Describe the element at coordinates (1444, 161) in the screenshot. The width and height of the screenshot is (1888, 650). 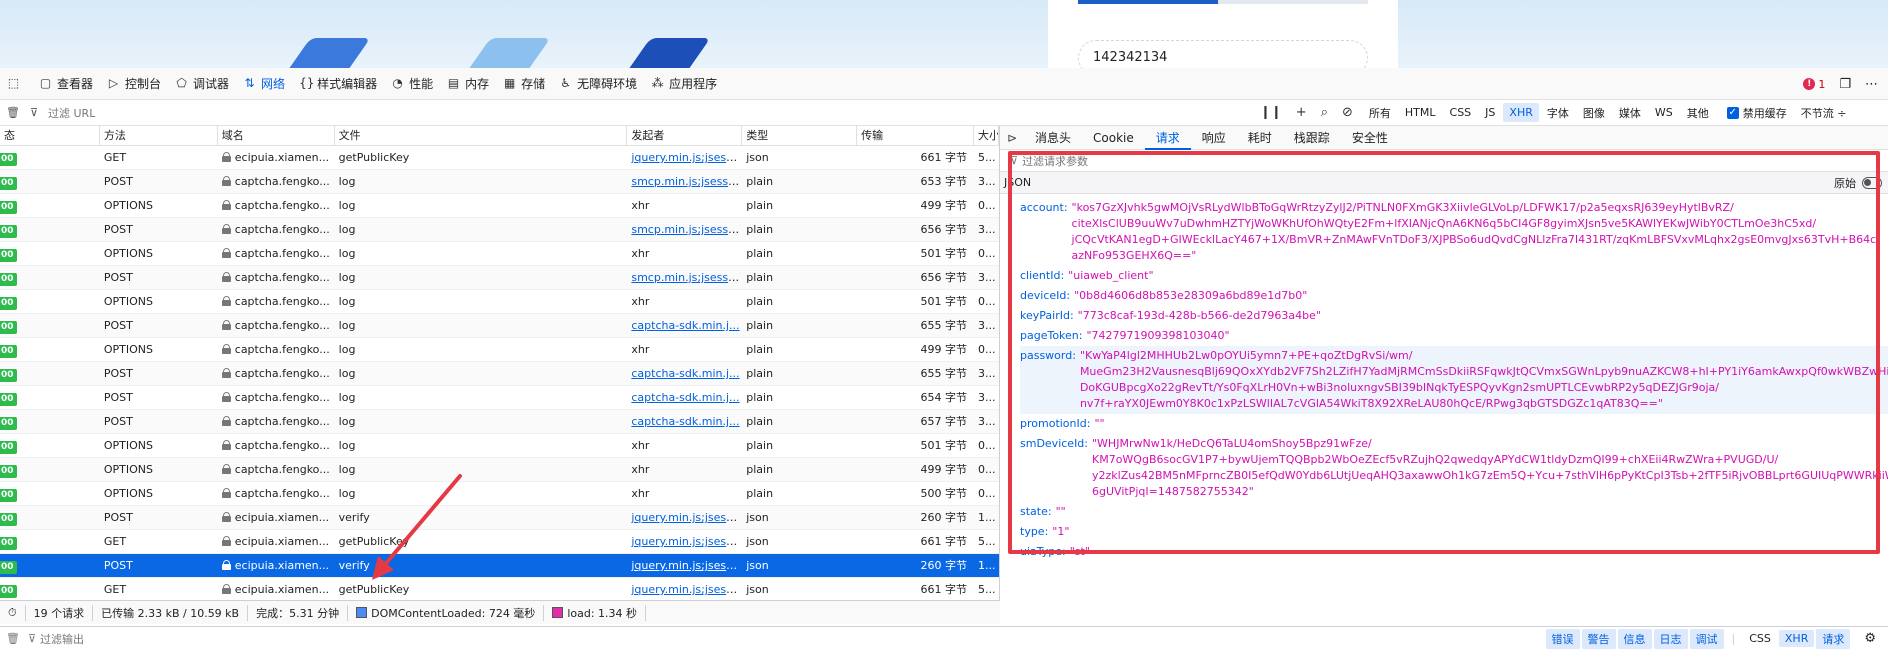
I see `params-filter-input: ⊽ 过滤请求参数` at that location.